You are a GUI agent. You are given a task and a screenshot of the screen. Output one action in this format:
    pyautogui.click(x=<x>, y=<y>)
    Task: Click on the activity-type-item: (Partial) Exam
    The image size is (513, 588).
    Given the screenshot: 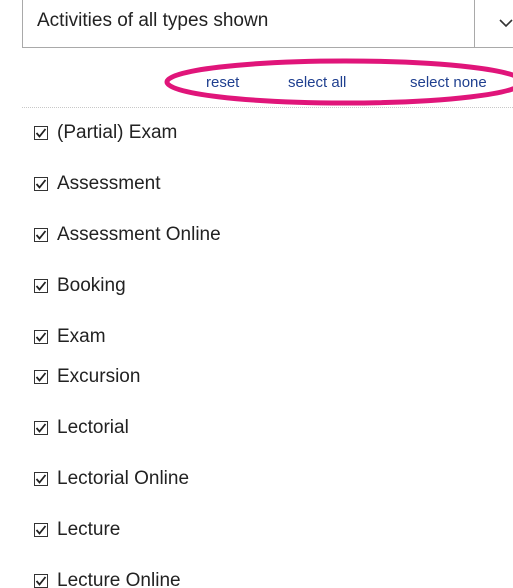 What is the action you would take?
    pyautogui.click(x=105, y=133)
    